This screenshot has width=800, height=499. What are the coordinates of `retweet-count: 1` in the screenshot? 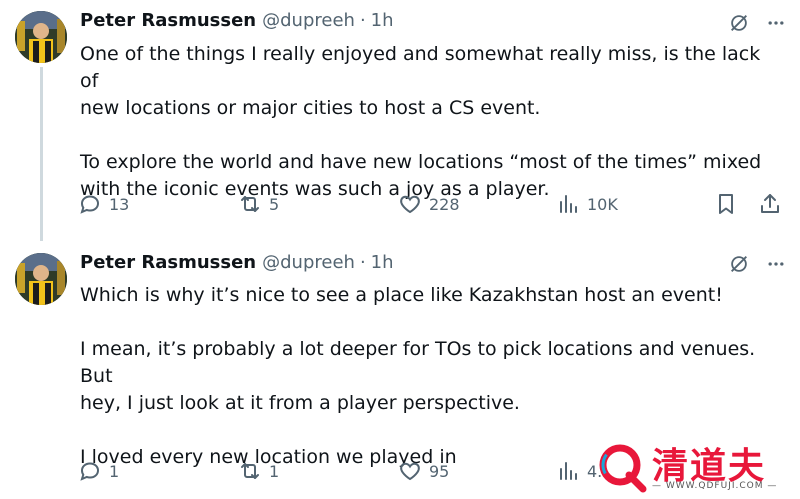 It's located at (274, 471).